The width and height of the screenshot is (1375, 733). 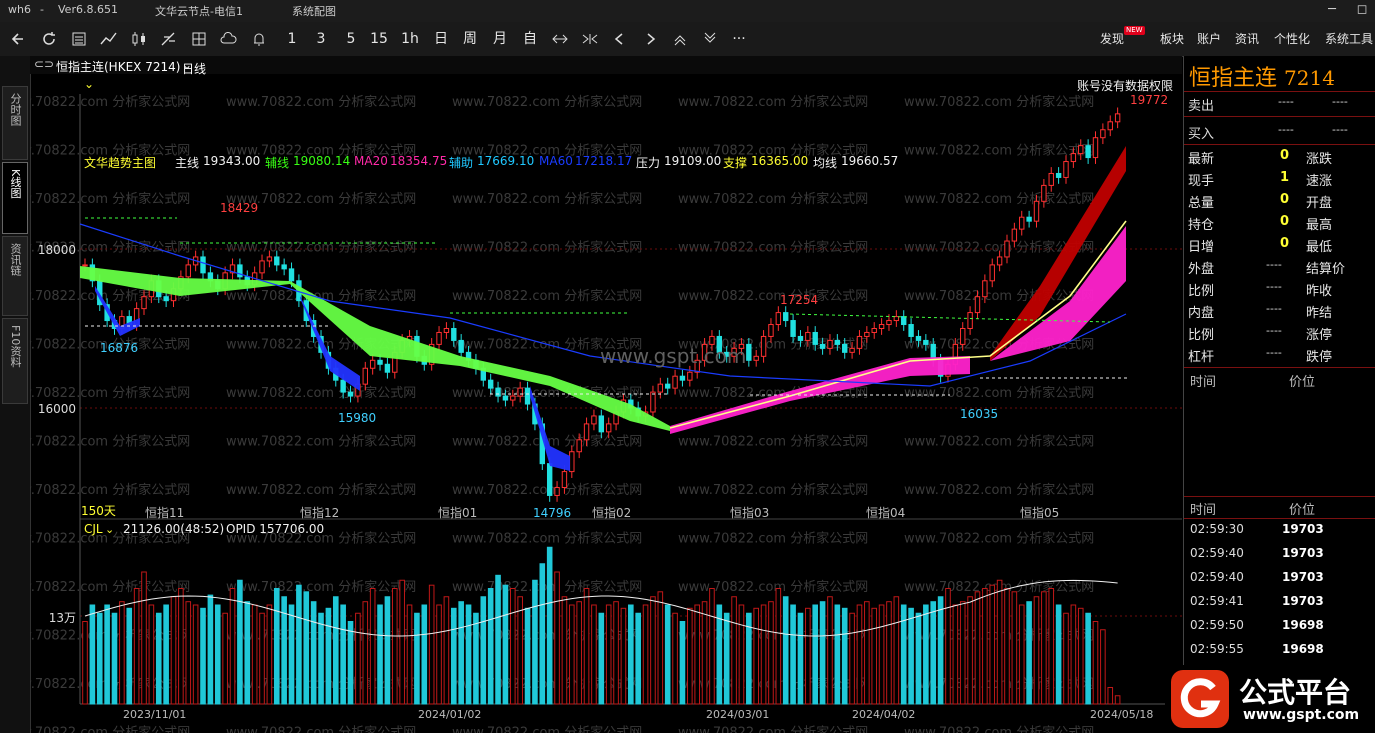 I want to click on draw-tool-icon, so click(x=169, y=39).